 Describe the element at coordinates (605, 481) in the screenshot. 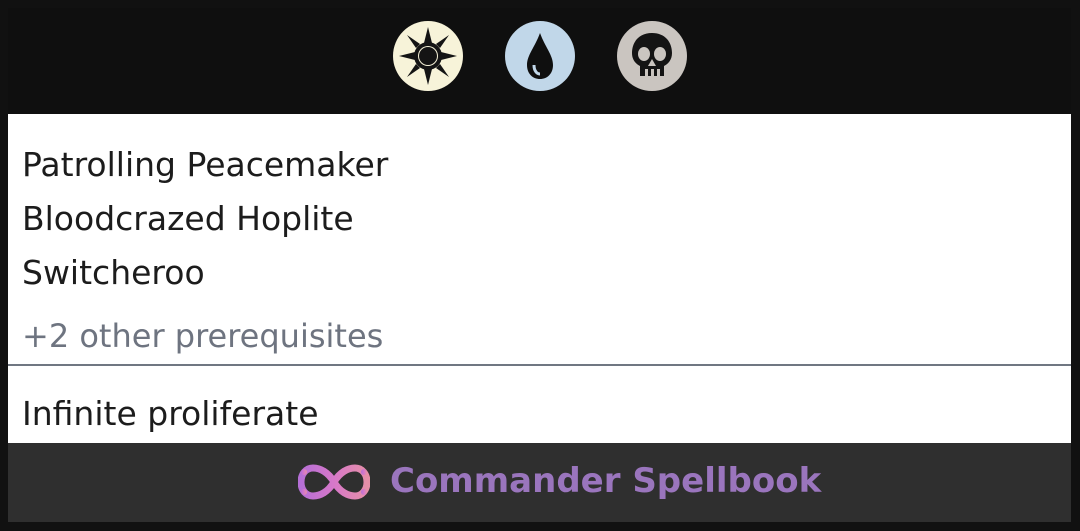

I see `brand-name: Commander Spellbook` at that location.